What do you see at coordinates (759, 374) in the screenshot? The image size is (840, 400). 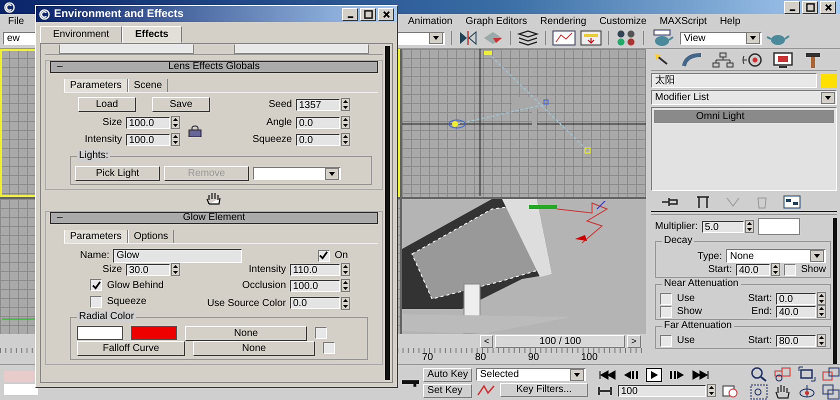 I see `zoom-icon` at bounding box center [759, 374].